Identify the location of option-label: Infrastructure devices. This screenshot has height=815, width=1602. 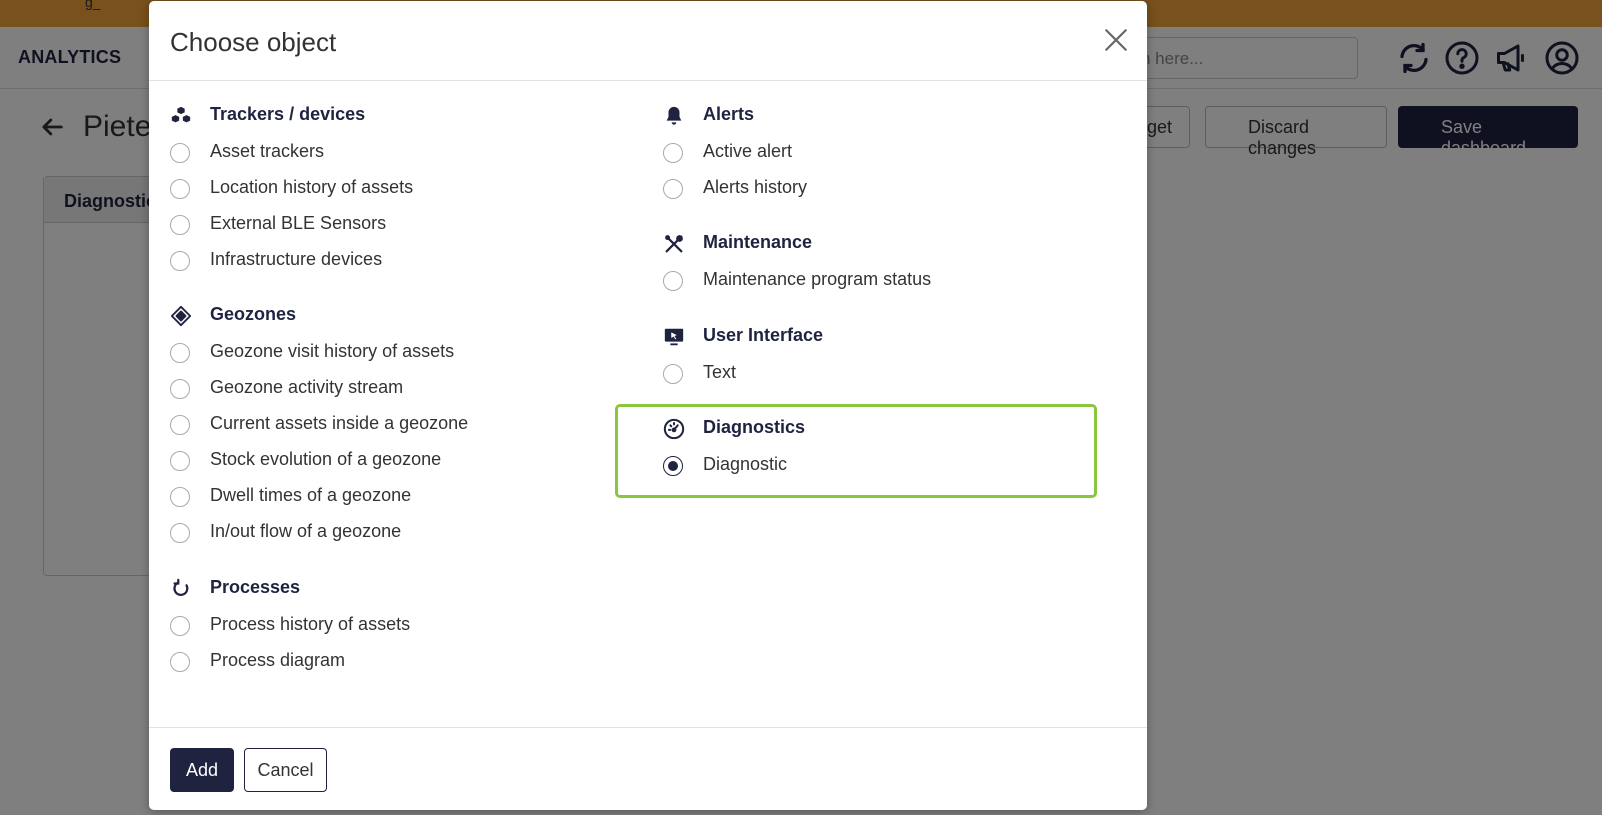
(296, 259).